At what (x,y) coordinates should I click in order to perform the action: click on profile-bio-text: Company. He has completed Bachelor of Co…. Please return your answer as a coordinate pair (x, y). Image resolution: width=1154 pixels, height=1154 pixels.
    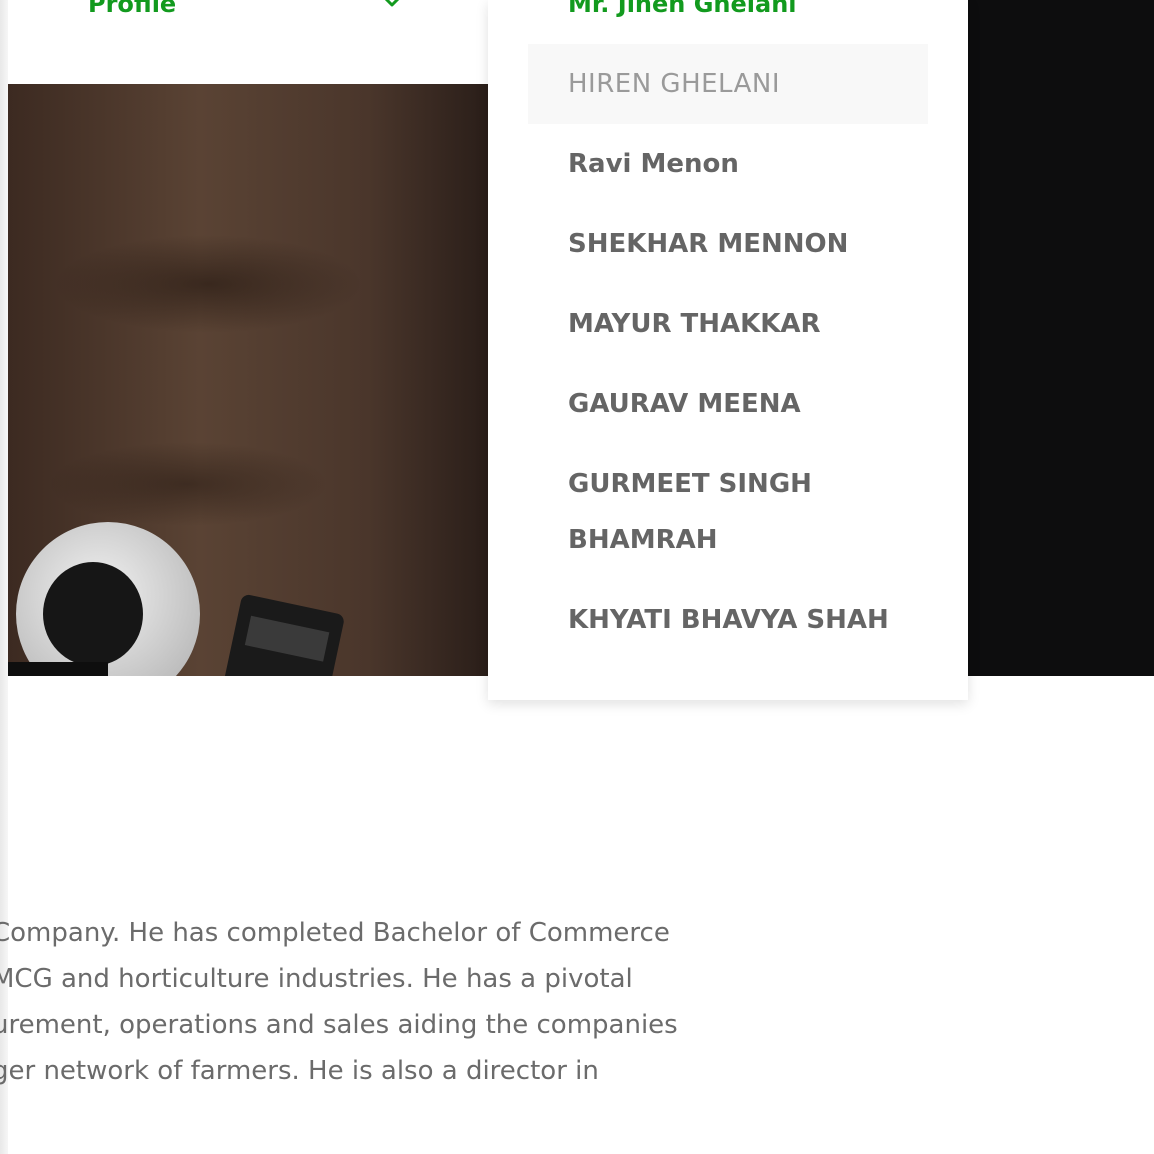
    Looking at the image, I should click on (356, 1002).